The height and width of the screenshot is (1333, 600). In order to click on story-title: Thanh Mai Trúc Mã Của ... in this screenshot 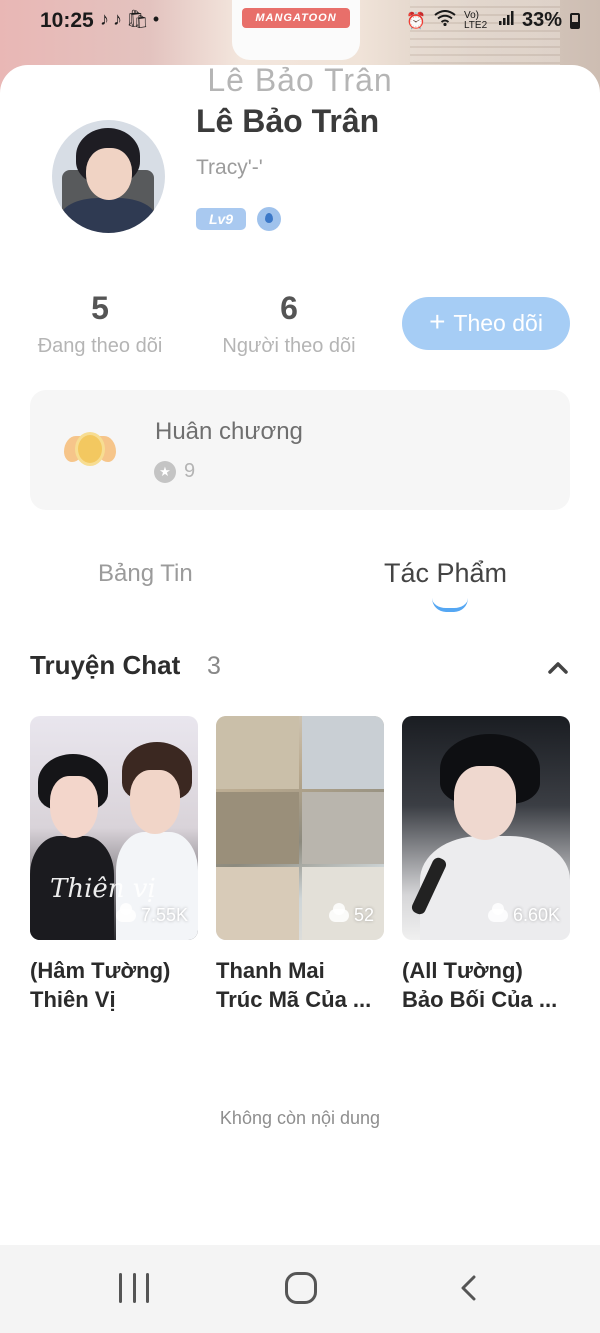, I will do `click(301, 985)`.